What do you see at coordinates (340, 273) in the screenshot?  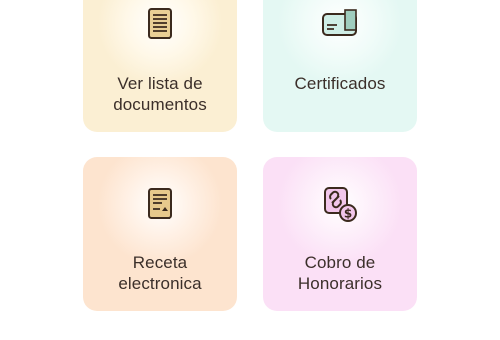 I see `card-label: Cobro de Honorarios` at bounding box center [340, 273].